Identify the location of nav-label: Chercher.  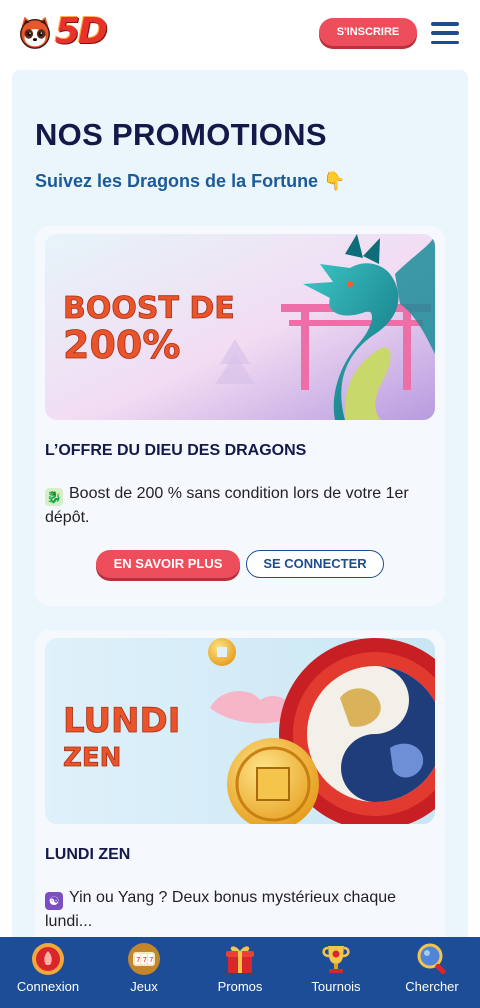
(432, 986).